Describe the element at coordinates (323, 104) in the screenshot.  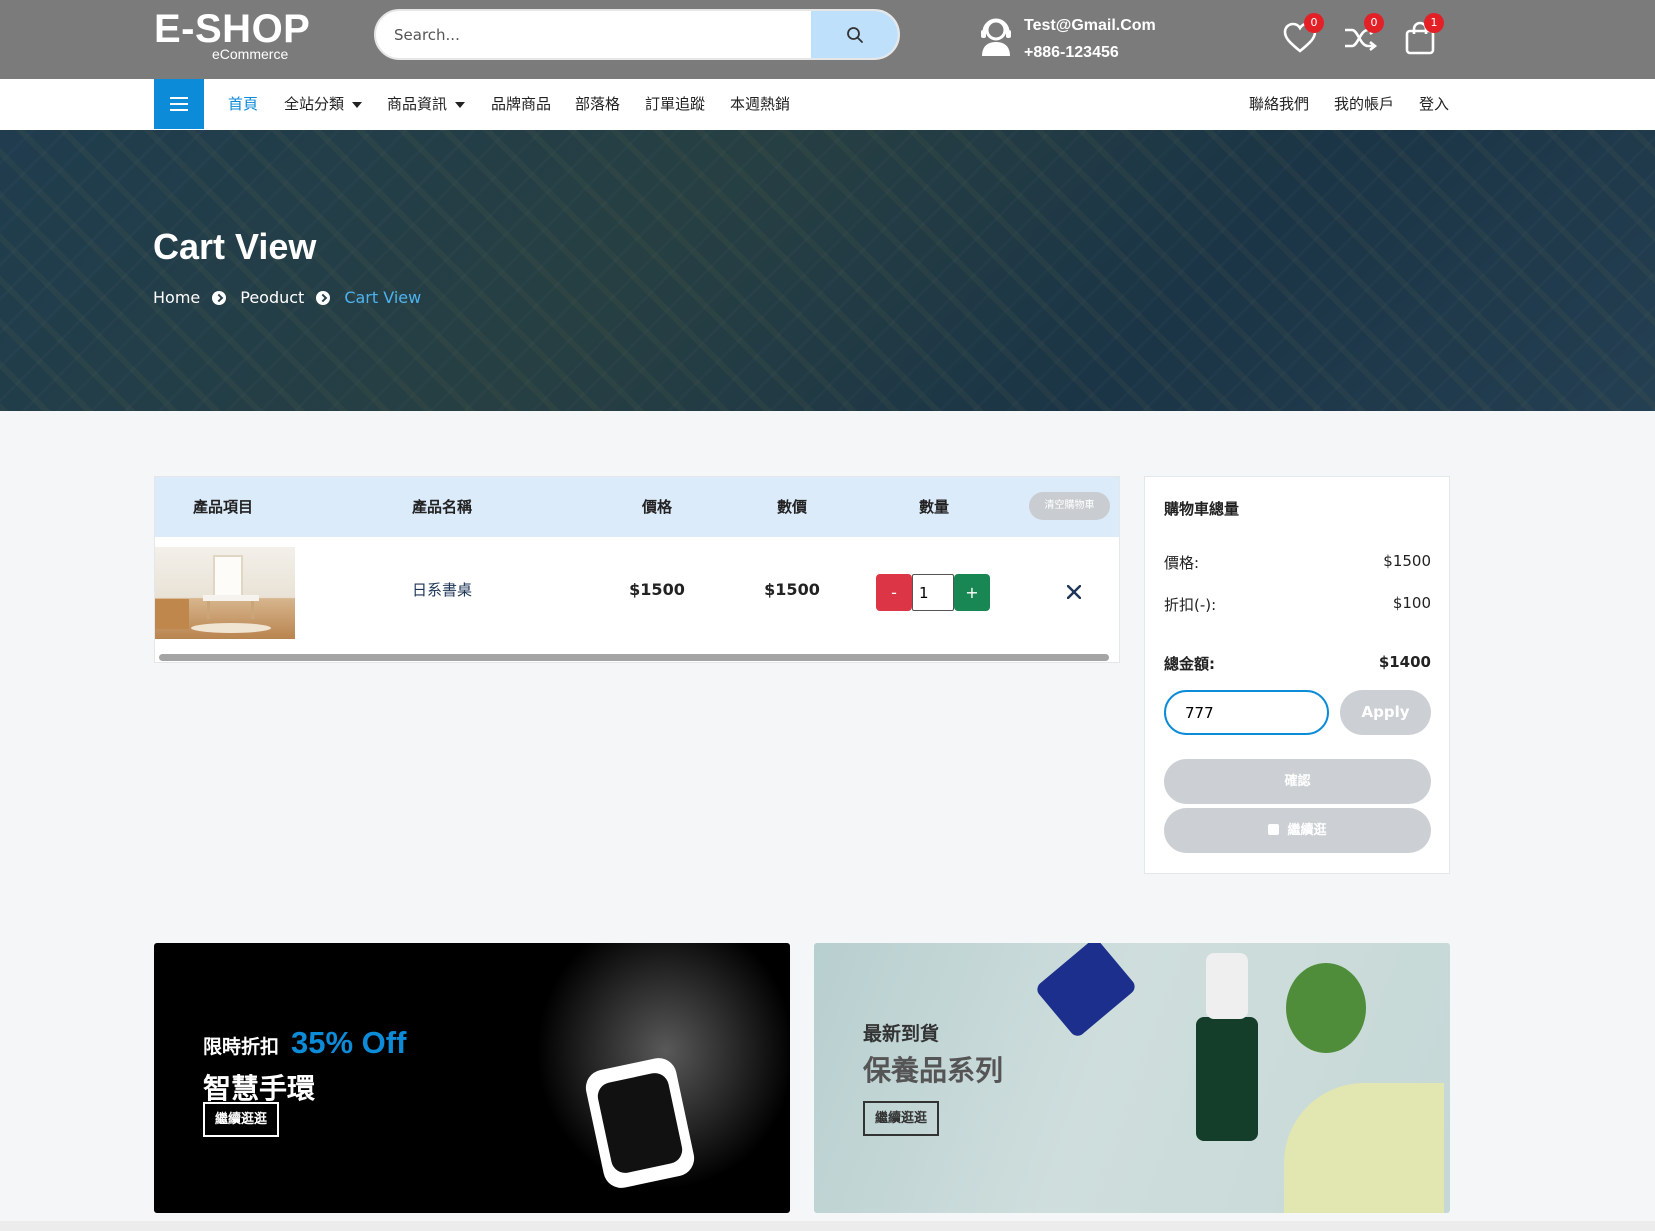
I see `nav-all-categories: 全站分類` at that location.